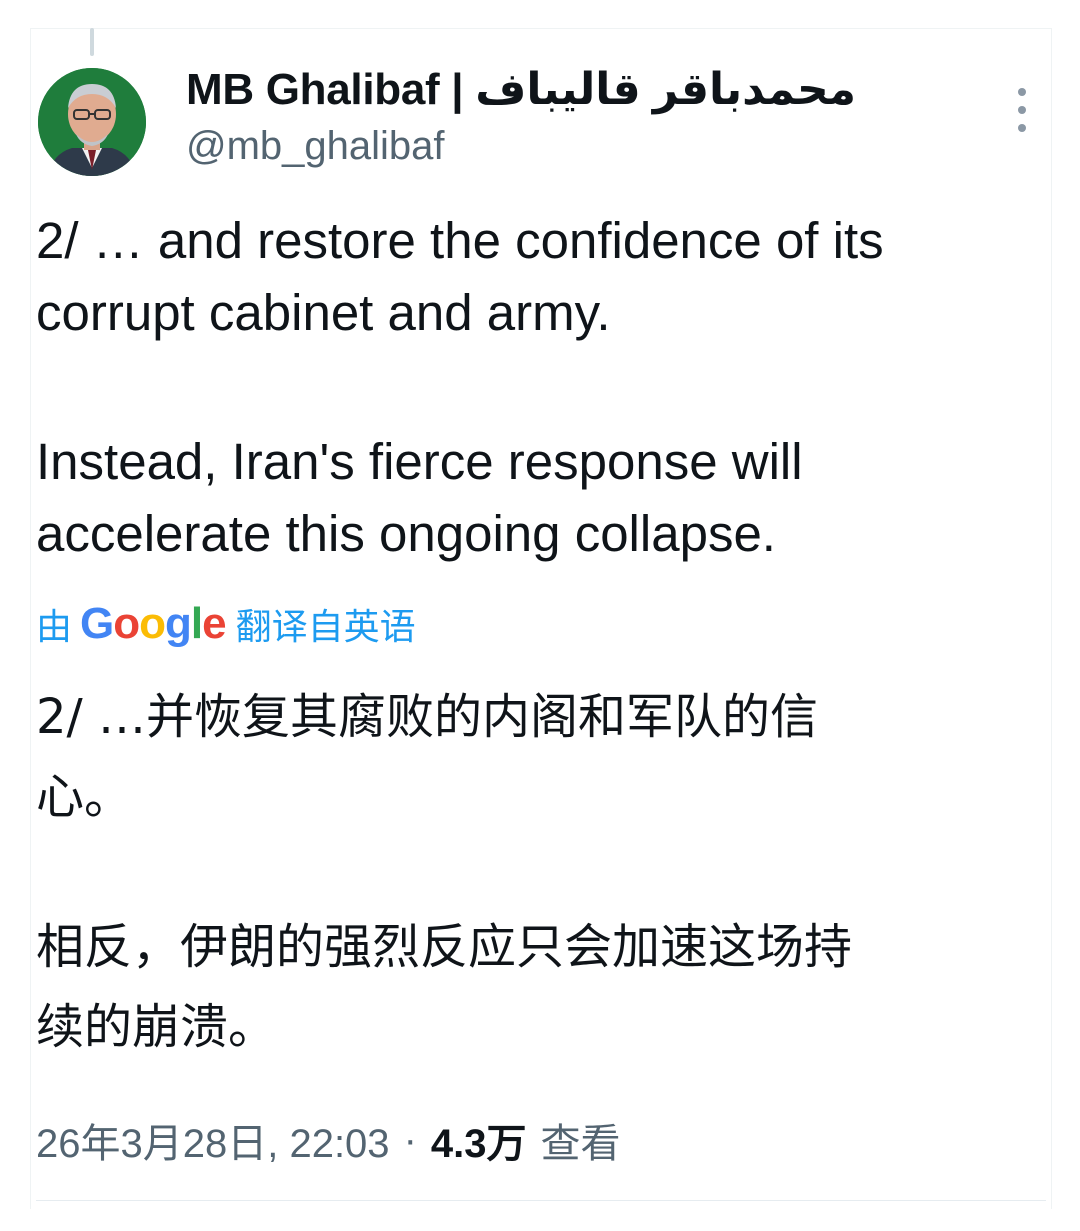  Describe the element at coordinates (427, 757) in the screenshot. I see `translated-text-paragraph-1: 2/ …并恢复其腐败的内阁和军队的信 心。` at that location.